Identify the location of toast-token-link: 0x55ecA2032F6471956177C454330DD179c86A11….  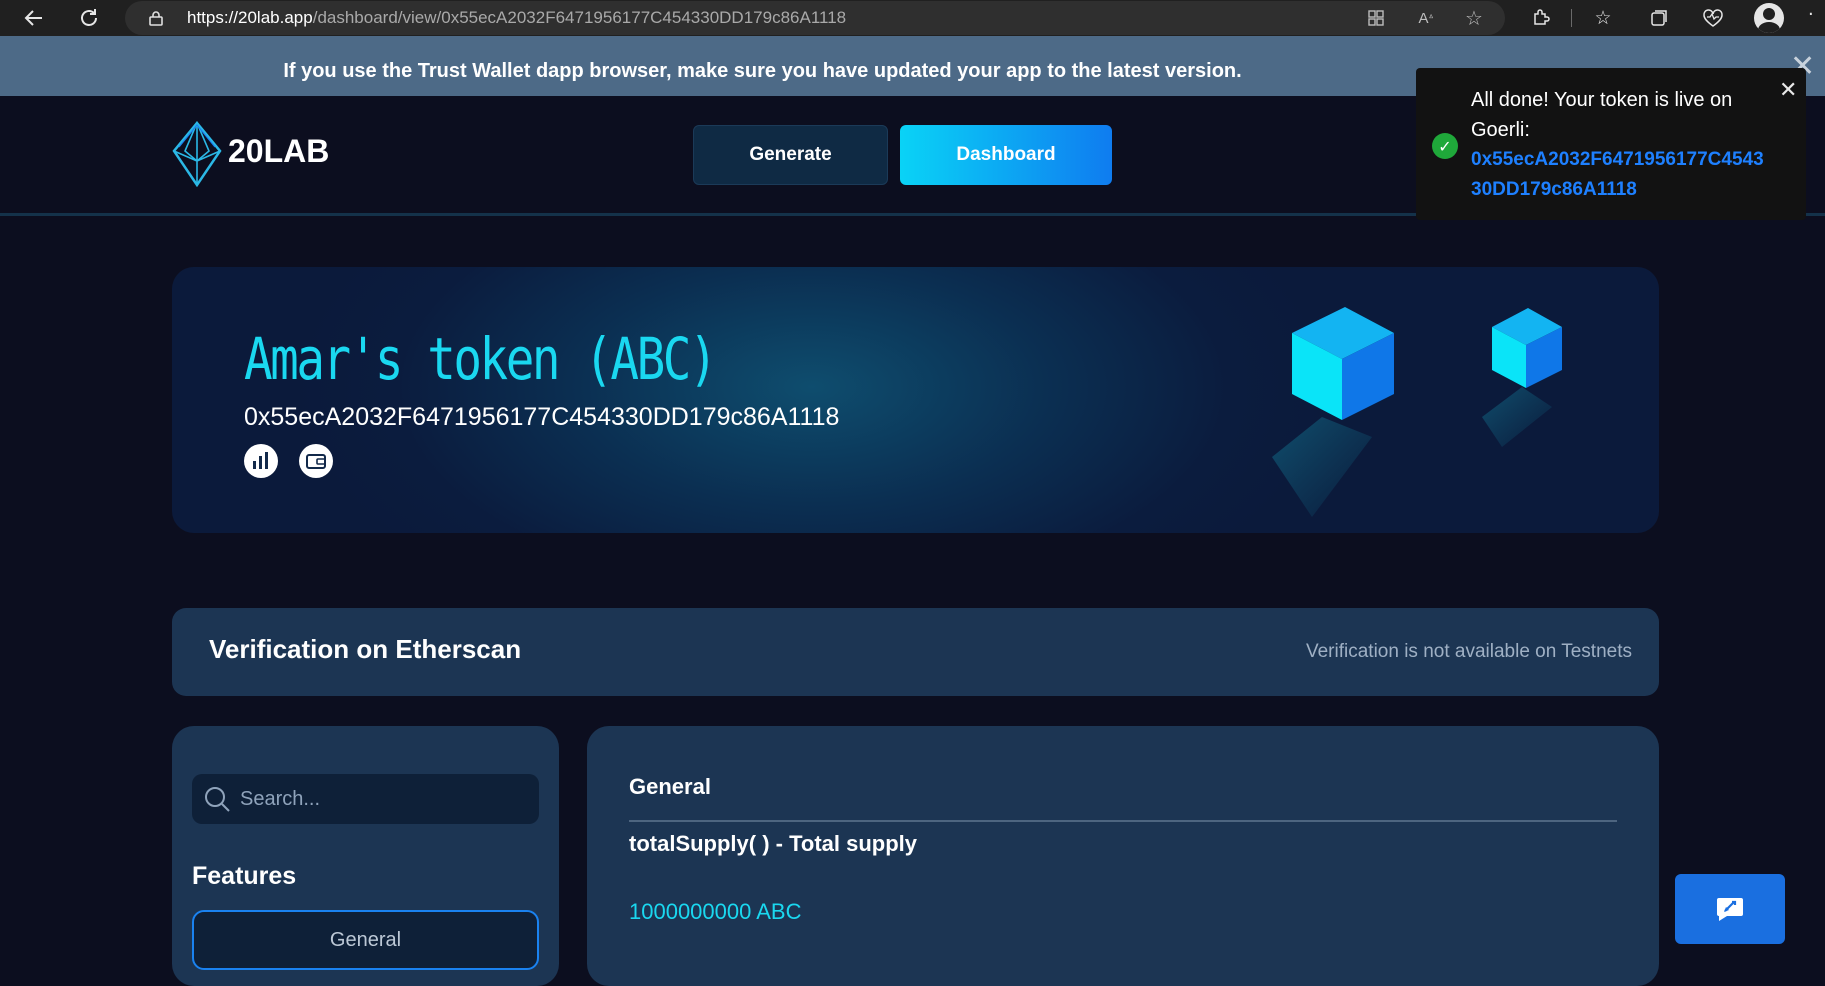
(1621, 175).